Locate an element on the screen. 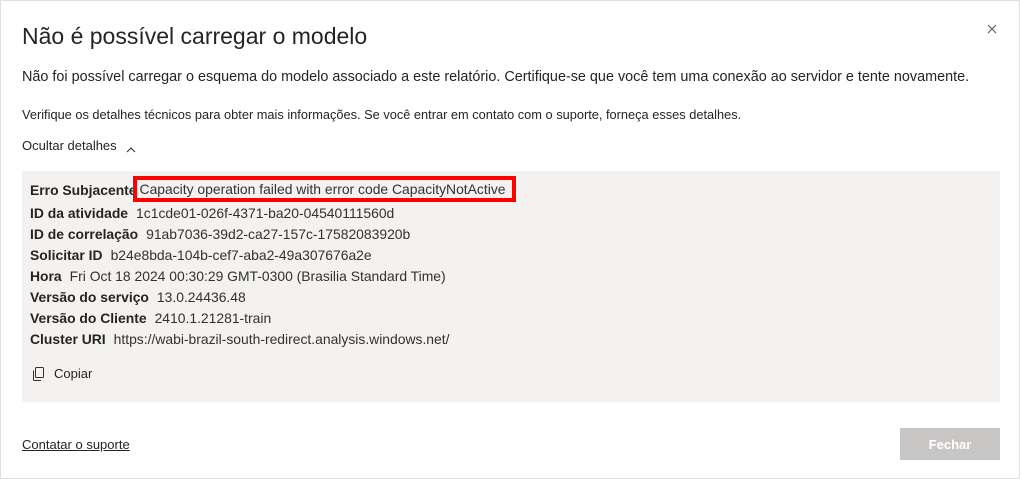  copy-button: Copiar is located at coordinates (62, 373).